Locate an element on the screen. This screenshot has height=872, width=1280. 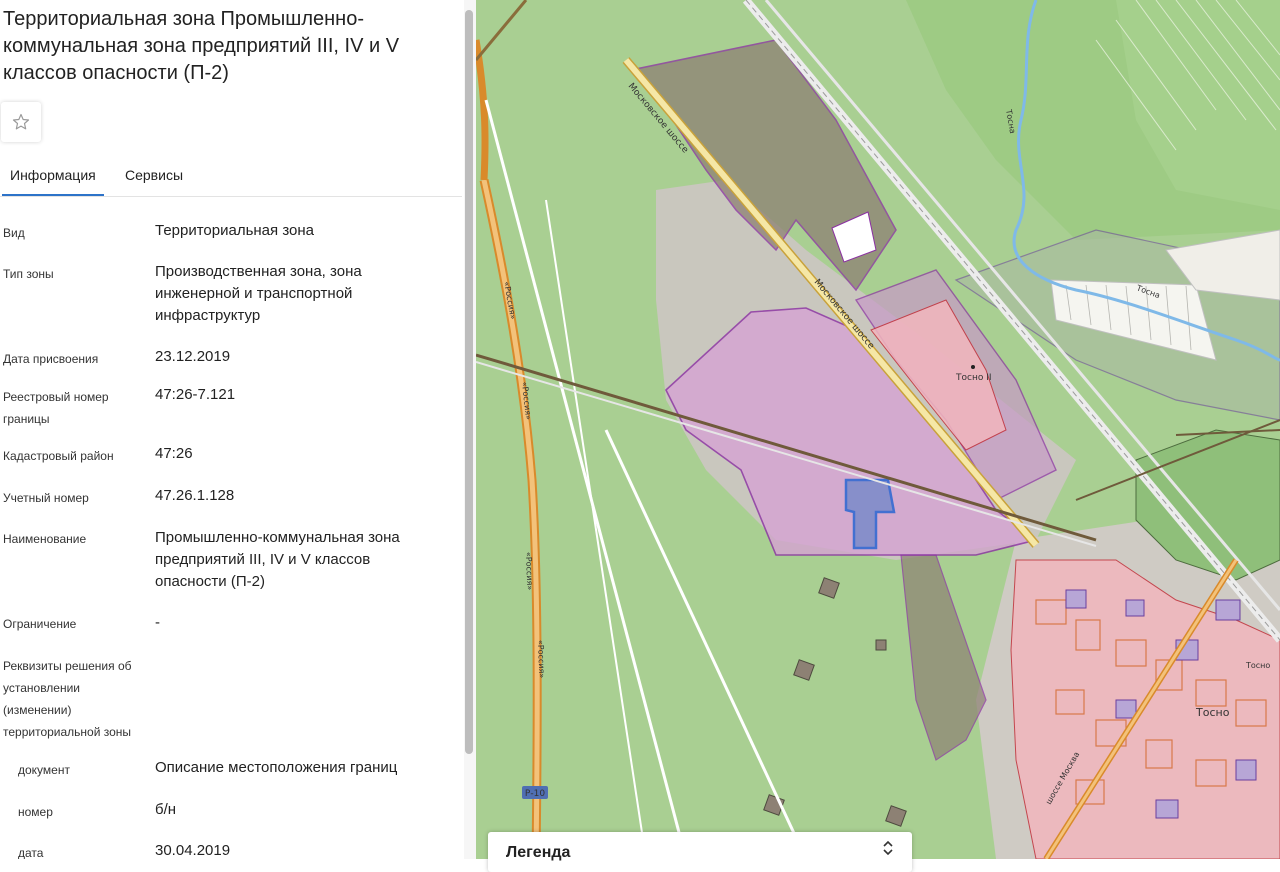
field-label-document: документ is located at coordinates (44, 770).